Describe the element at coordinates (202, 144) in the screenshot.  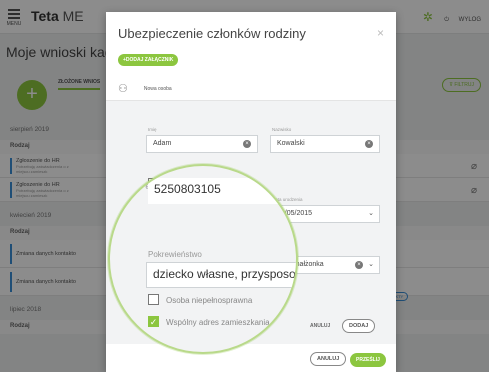
I see `first-name-field: Adam ×` at that location.